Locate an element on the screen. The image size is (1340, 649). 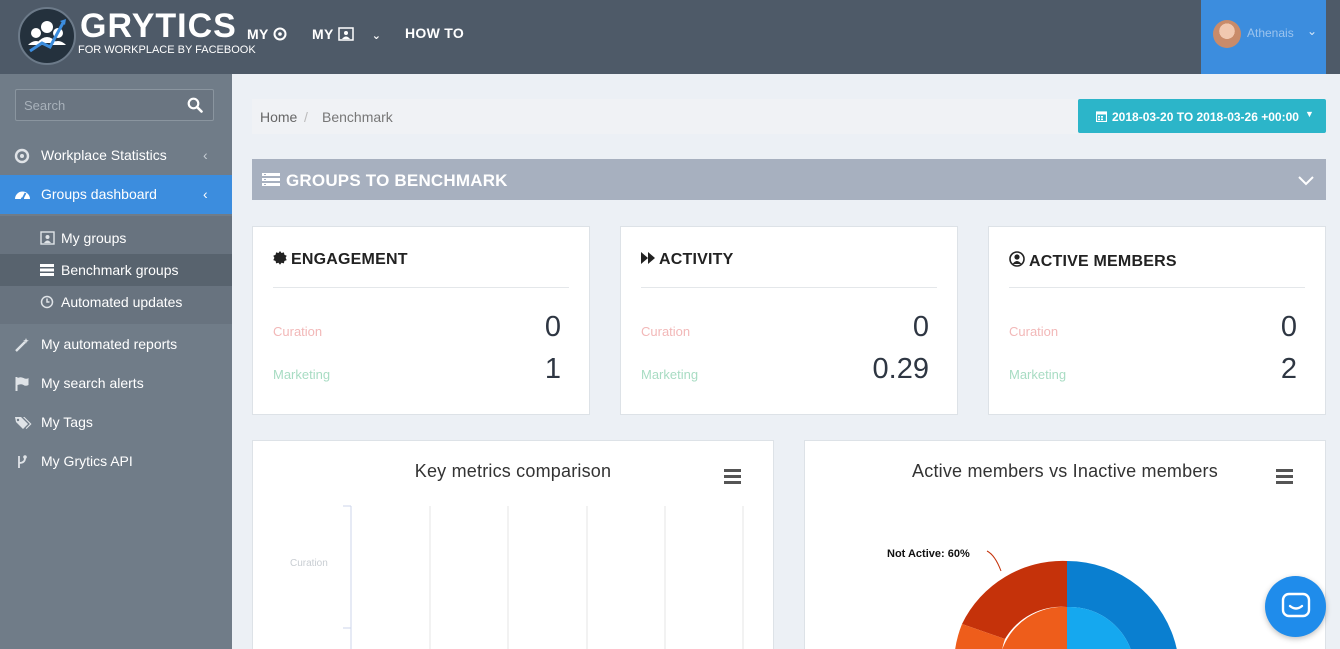
clock-icon is located at coordinates (47, 302).